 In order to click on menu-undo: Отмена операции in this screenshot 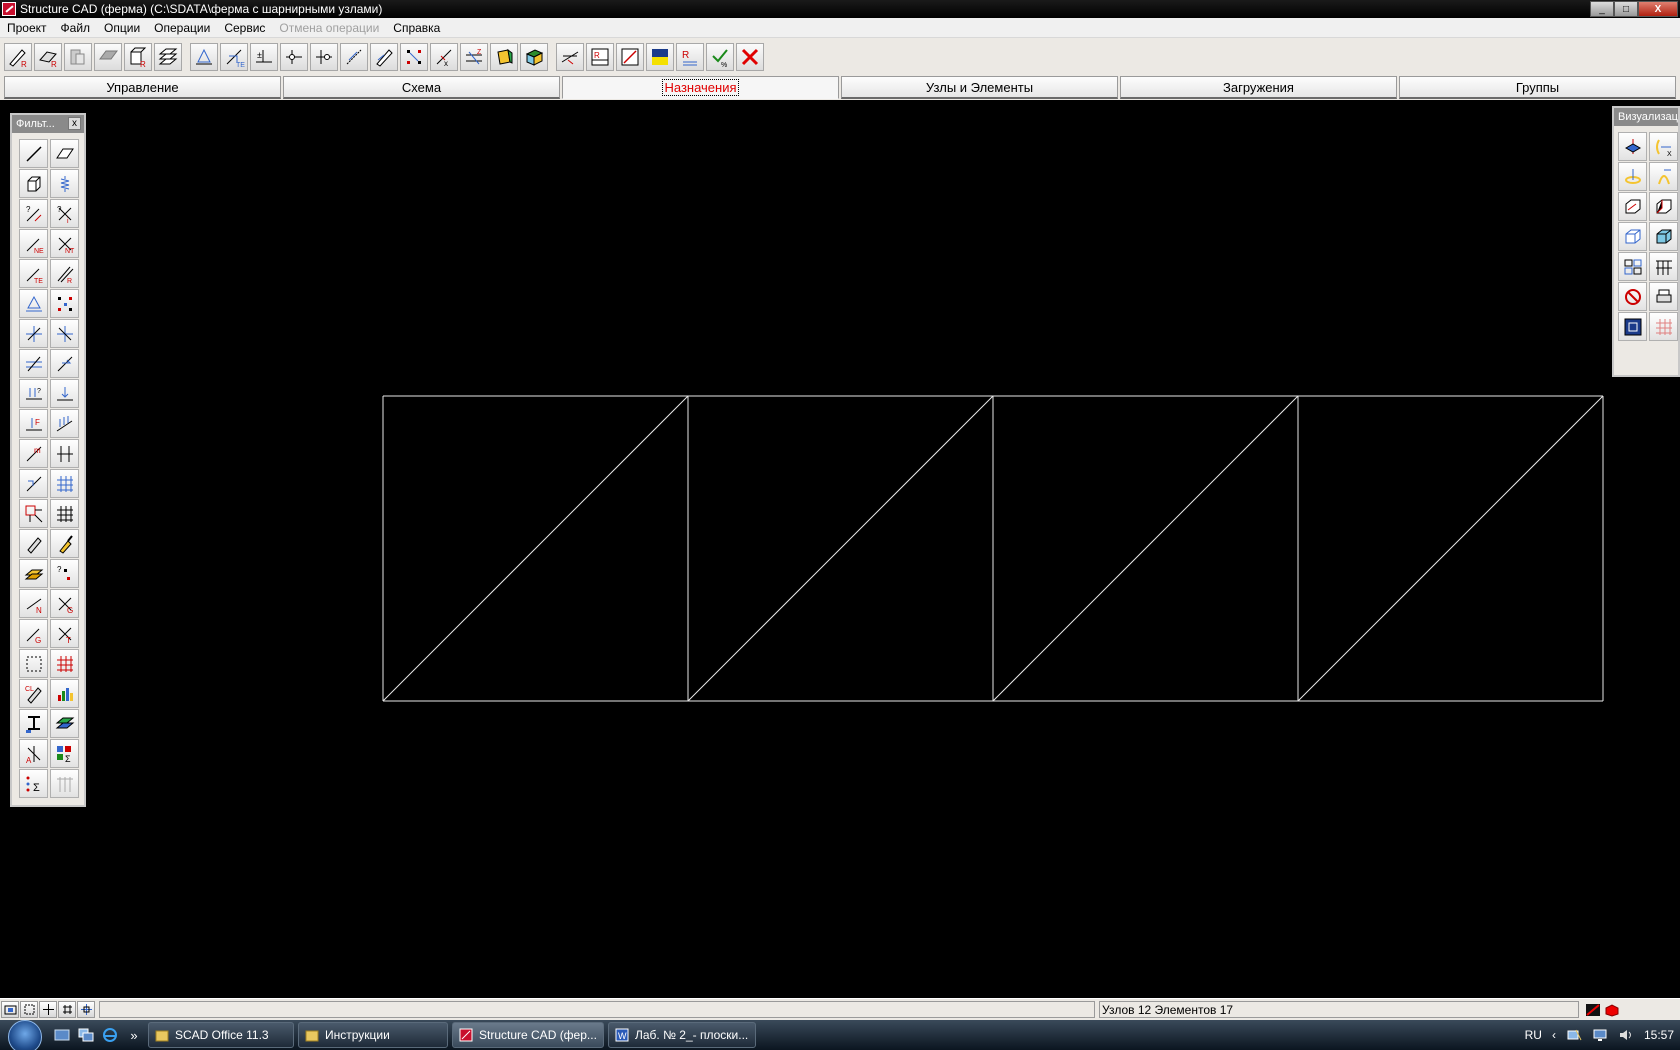, I will do `click(329, 28)`.